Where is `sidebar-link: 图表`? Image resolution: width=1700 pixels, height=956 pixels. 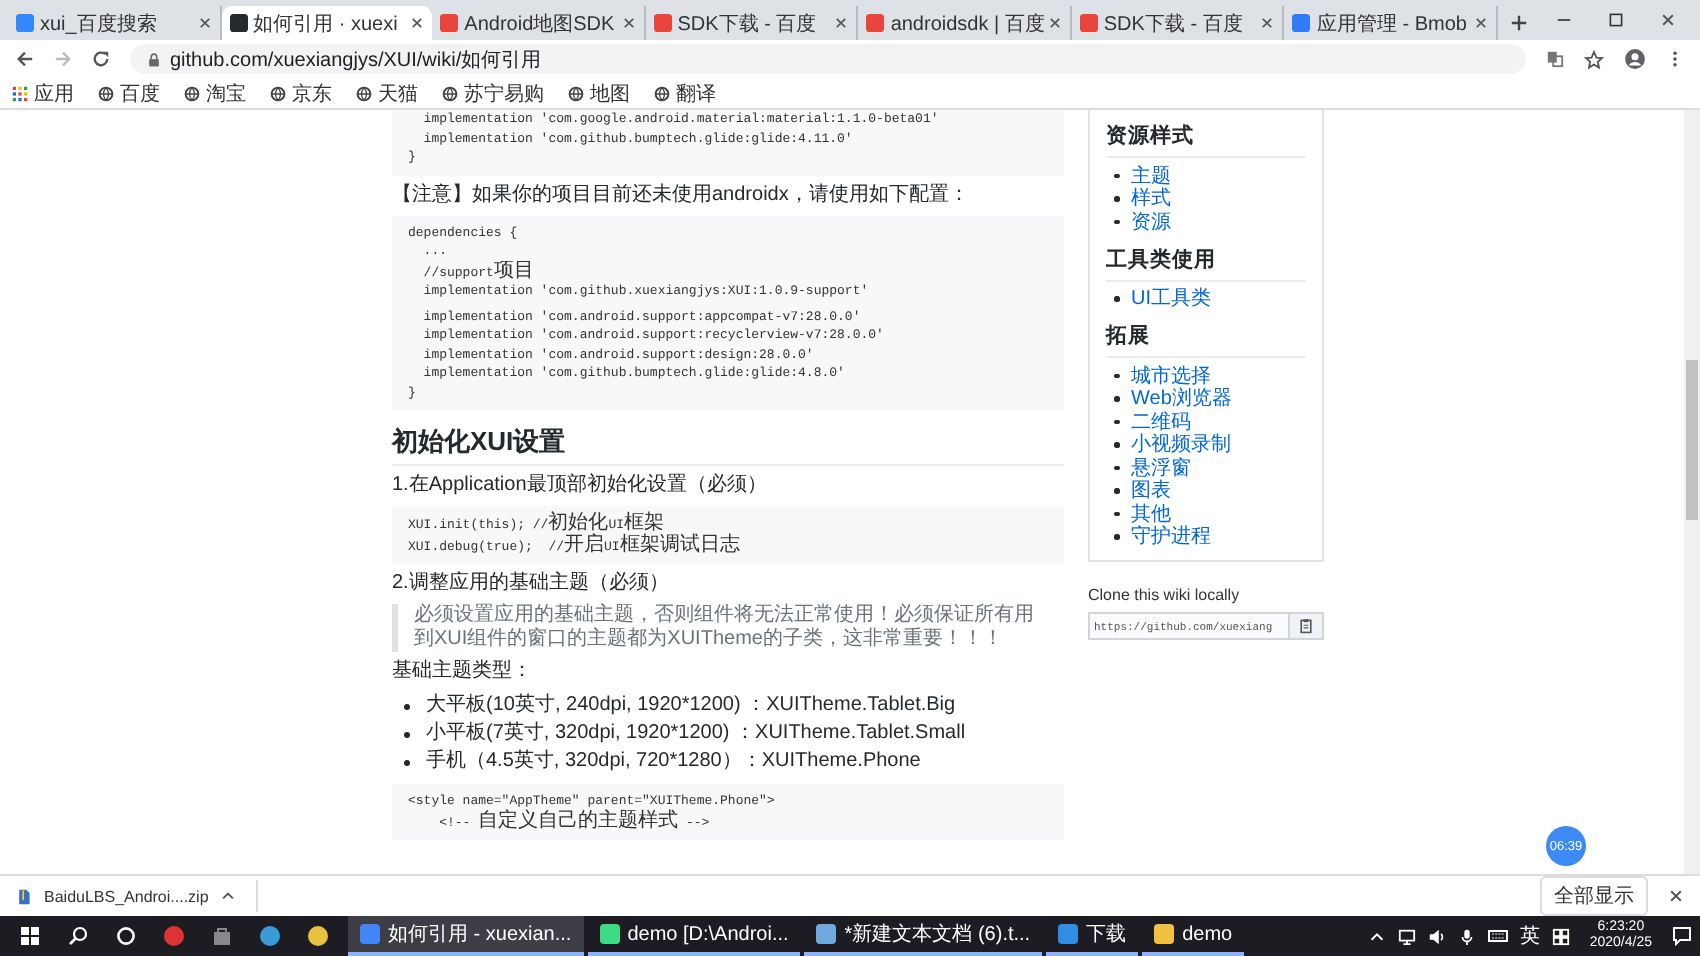 sidebar-link: 图表 is located at coordinates (1151, 490).